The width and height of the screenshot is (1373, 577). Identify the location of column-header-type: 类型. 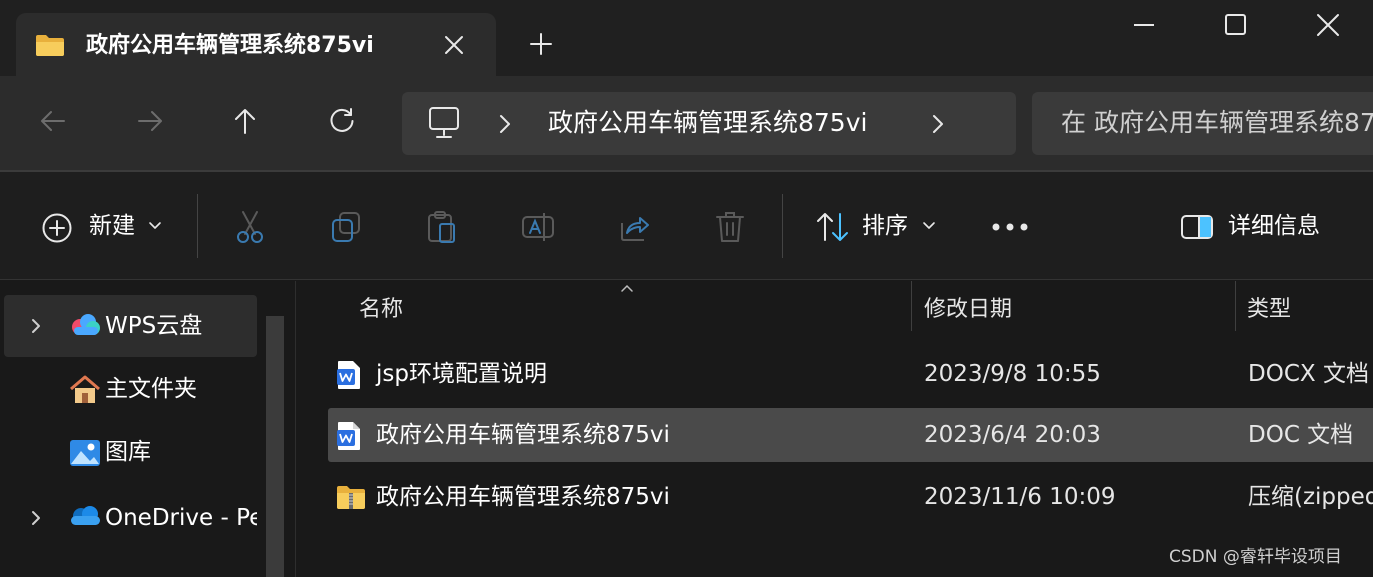
(1269, 310).